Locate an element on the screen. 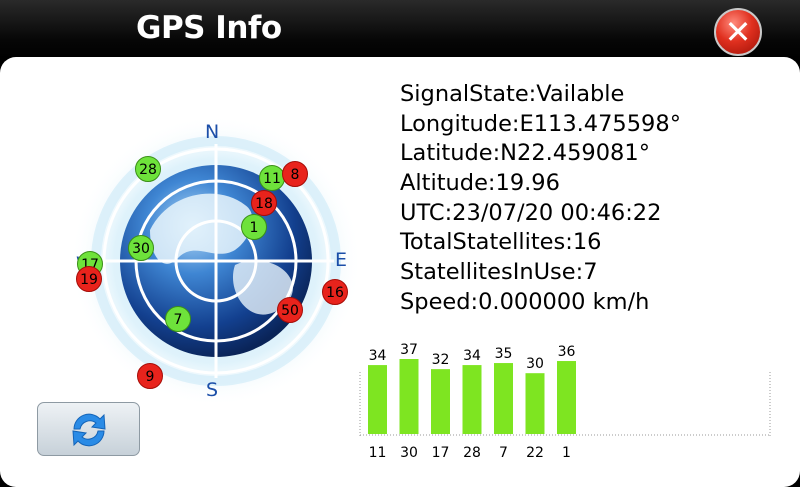  satellite-prn-label: 7 is located at coordinates (503, 453).